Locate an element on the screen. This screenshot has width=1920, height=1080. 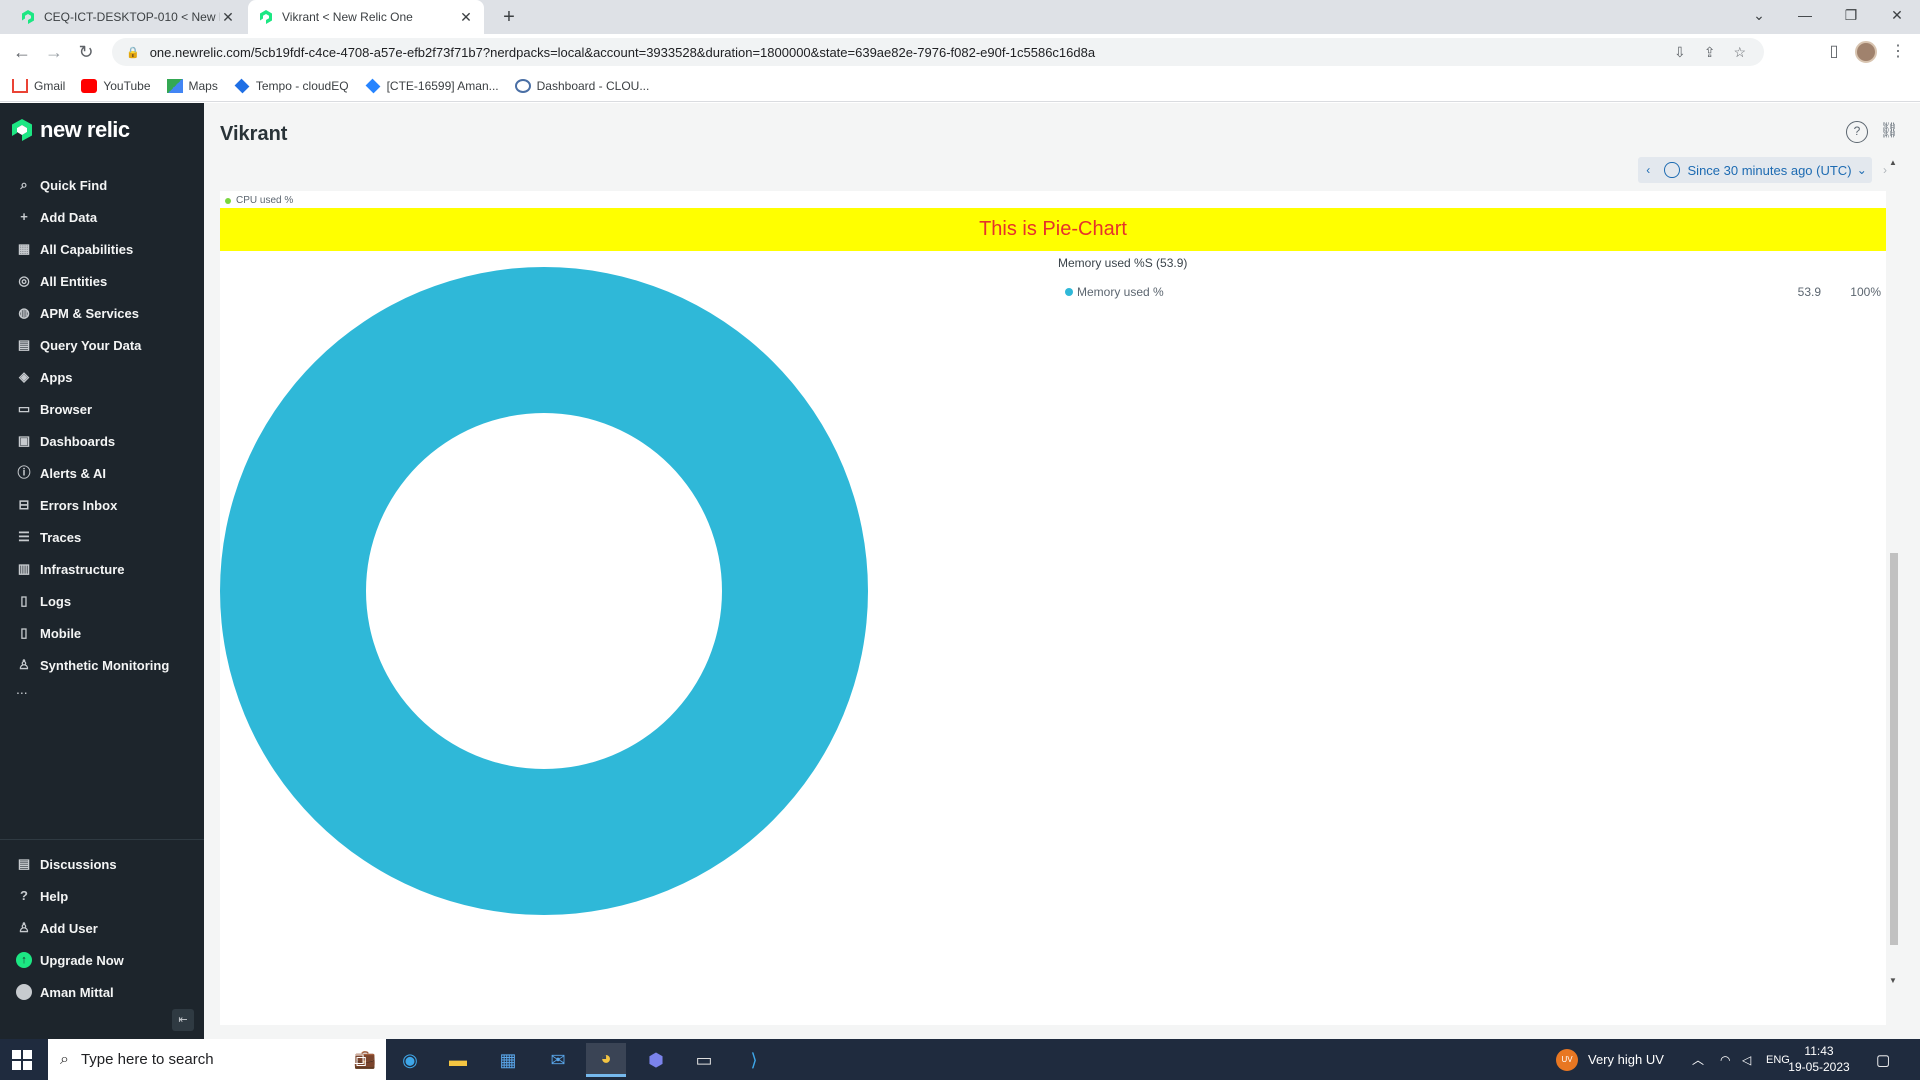
nav-icon: ◈ is located at coordinates (24, 376).